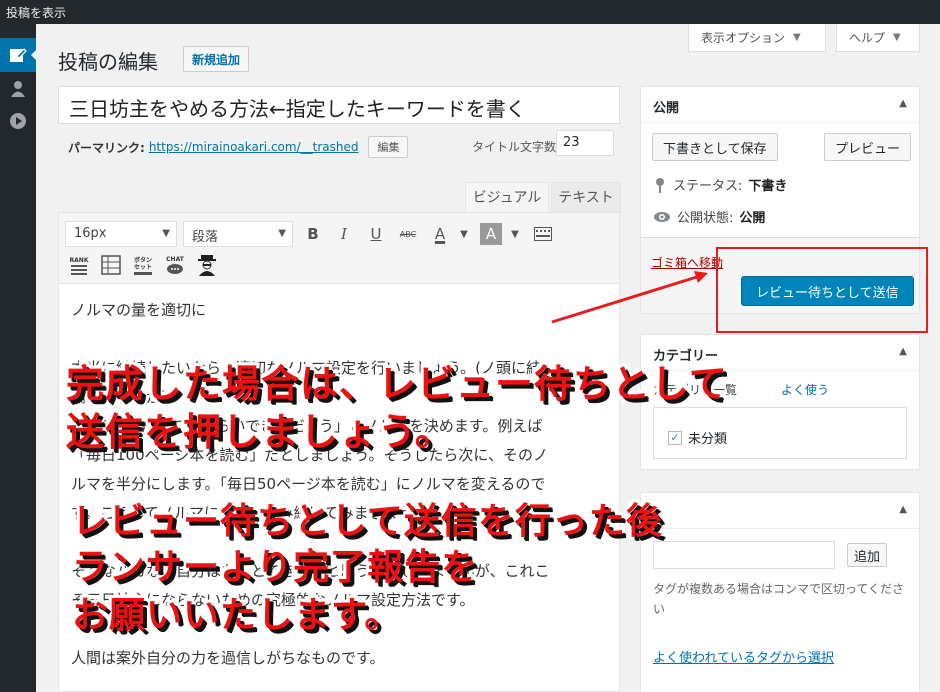  Describe the element at coordinates (507, 197) in the screenshot. I see `tab-visual: ビジュアル` at that location.